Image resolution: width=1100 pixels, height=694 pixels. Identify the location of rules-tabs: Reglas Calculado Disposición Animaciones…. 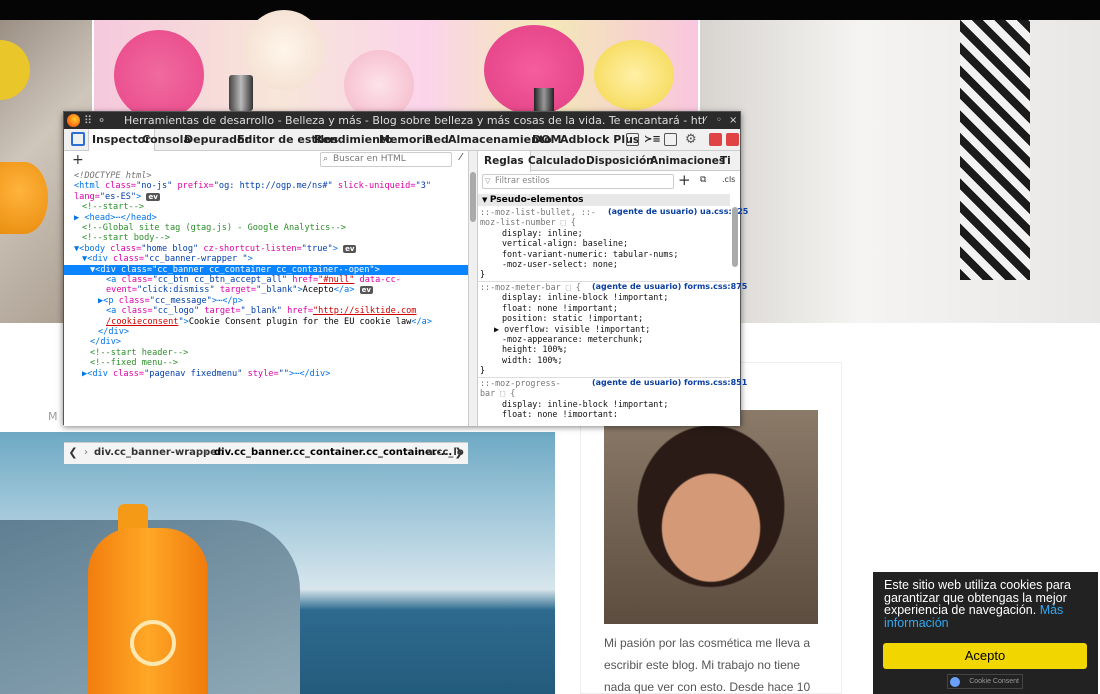
(609, 161).